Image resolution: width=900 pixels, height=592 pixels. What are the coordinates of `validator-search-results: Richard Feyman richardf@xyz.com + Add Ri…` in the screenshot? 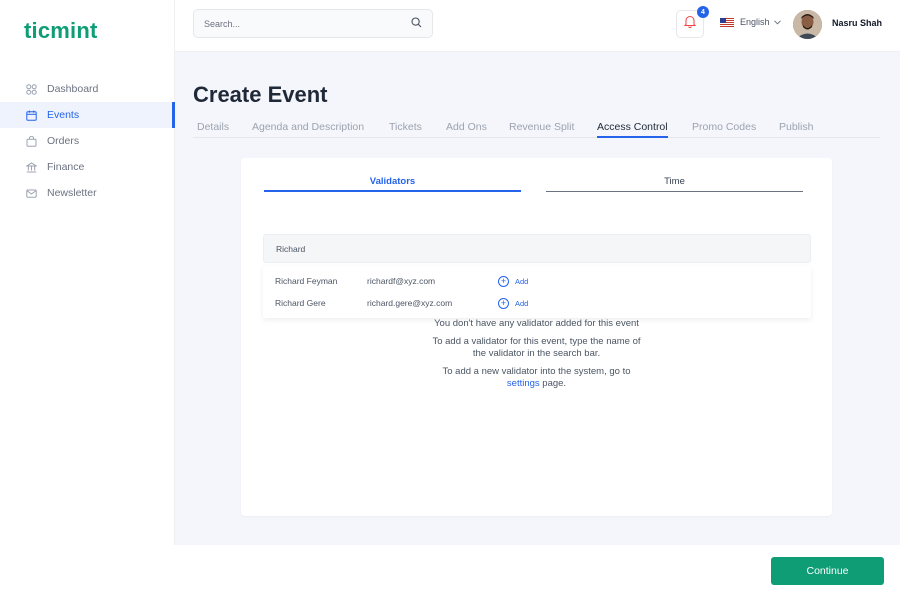 It's located at (537, 292).